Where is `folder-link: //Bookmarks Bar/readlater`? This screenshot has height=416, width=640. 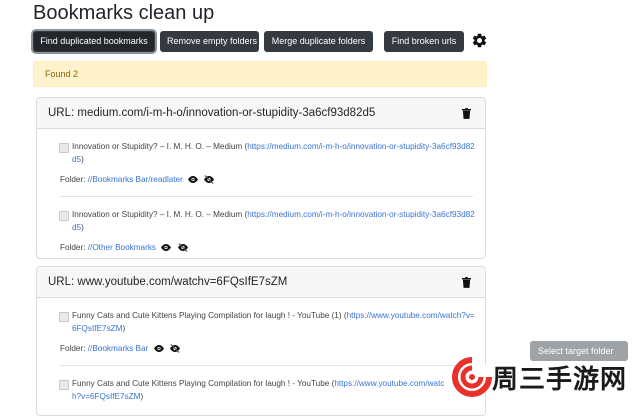
folder-link: //Bookmarks Bar/readlater is located at coordinates (135, 179).